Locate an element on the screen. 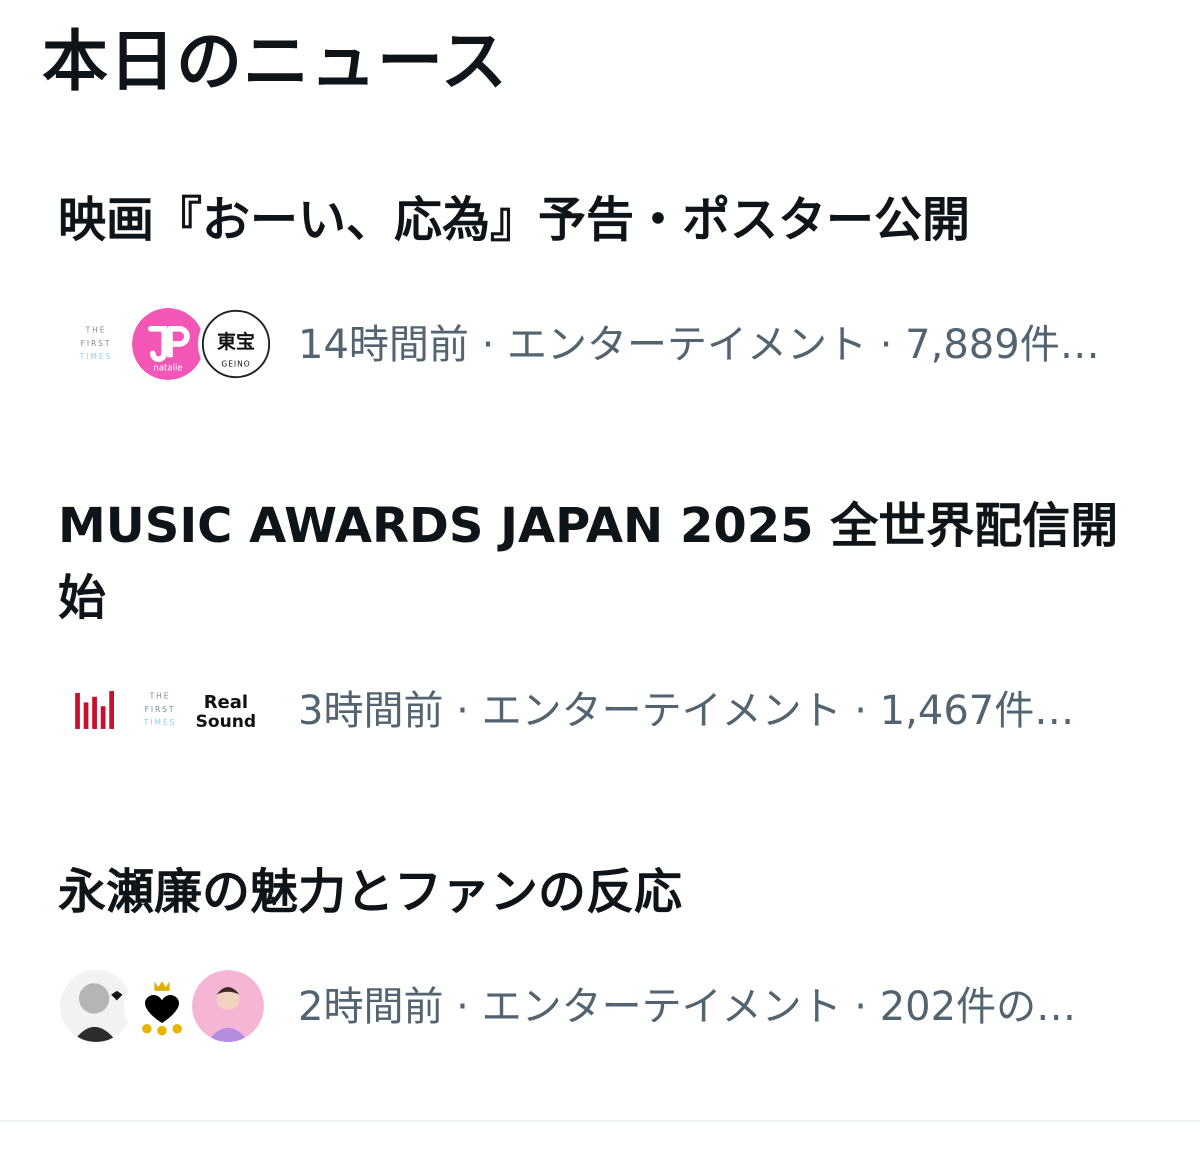 This screenshot has height=1173, width=1200. svg-text: GEINO is located at coordinates (235, 364).